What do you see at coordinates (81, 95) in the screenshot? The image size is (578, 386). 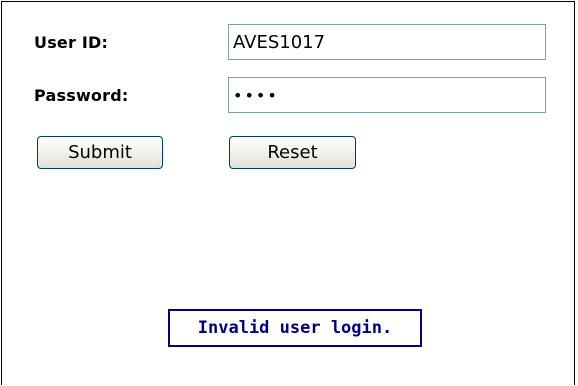 I see `password-label: Password:` at bounding box center [81, 95].